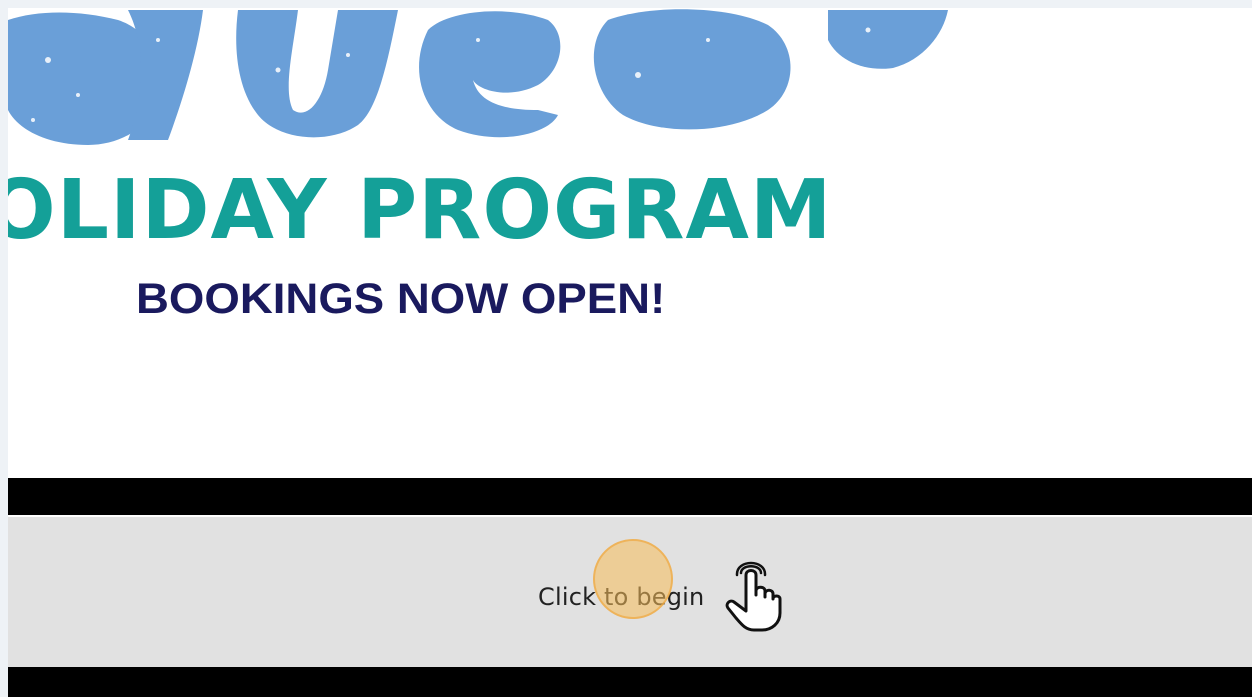 The height and width of the screenshot is (697, 1252). I want to click on click-to-begin-button: Click to begin, so click(661, 597).